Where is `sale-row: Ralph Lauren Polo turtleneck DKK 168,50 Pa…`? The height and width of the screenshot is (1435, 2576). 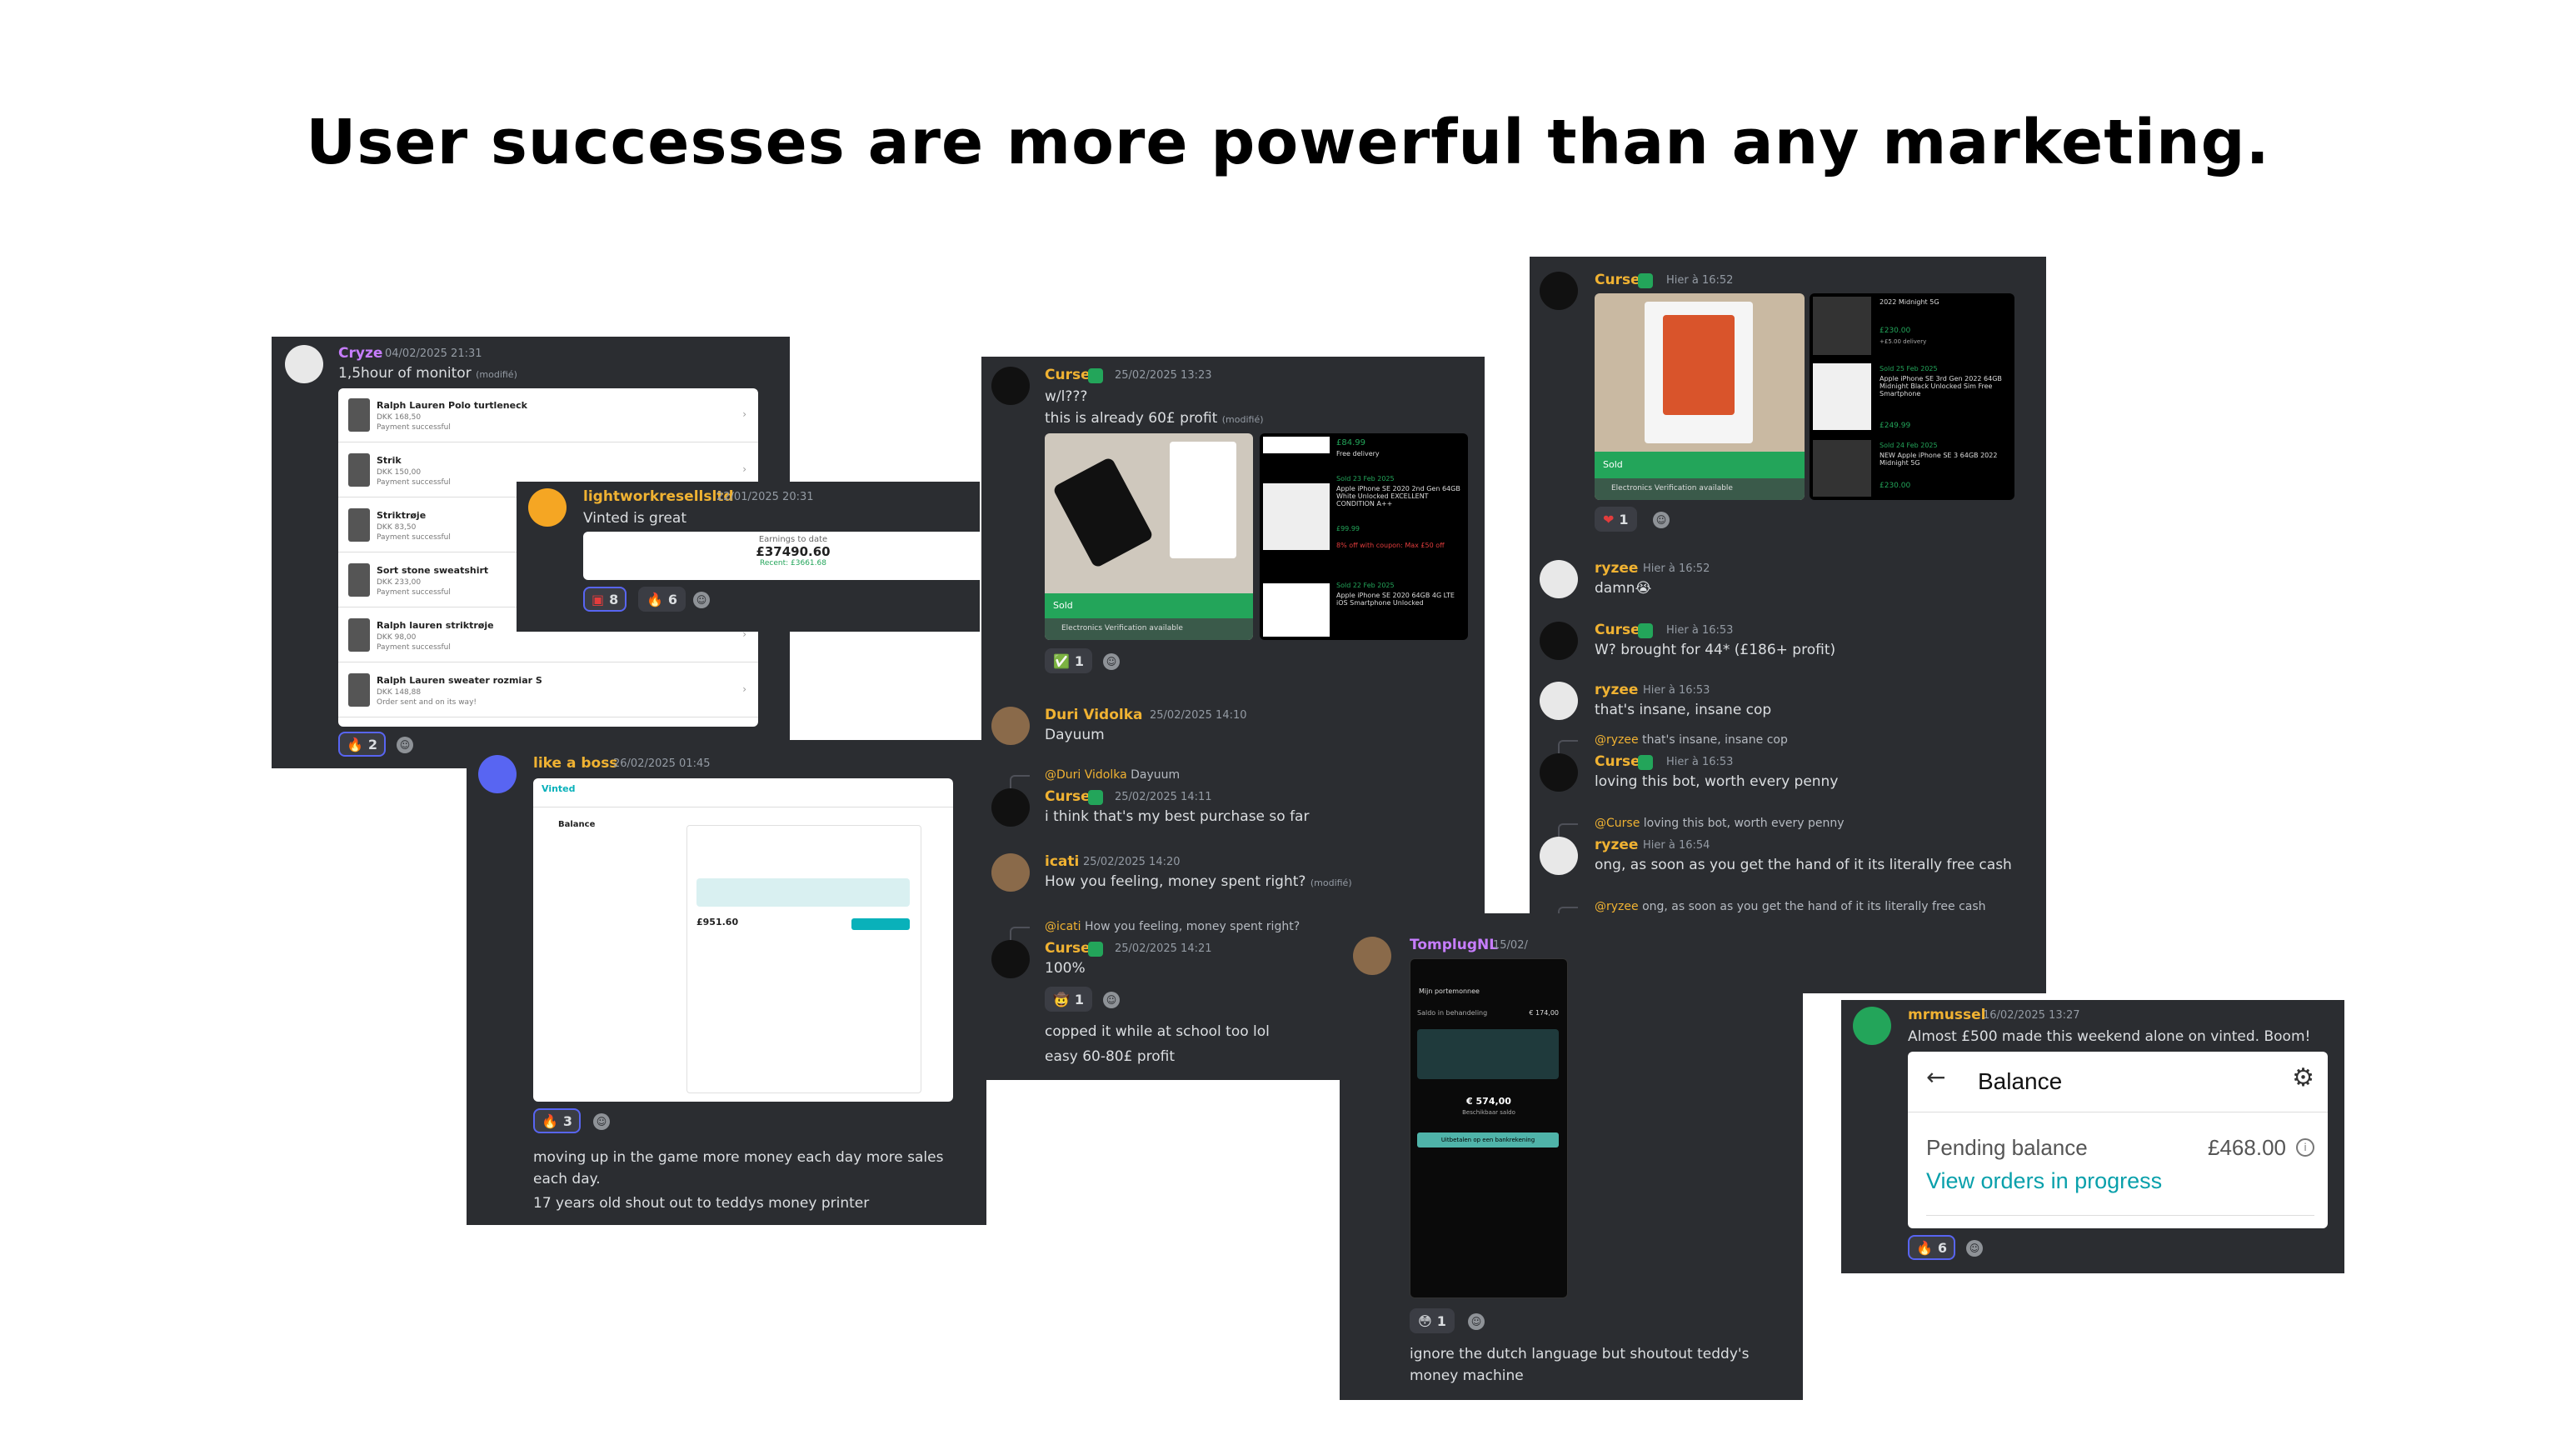
sale-row: Ralph Lauren Polo turtleneck DKK 168,50 Pa… is located at coordinates (548, 417).